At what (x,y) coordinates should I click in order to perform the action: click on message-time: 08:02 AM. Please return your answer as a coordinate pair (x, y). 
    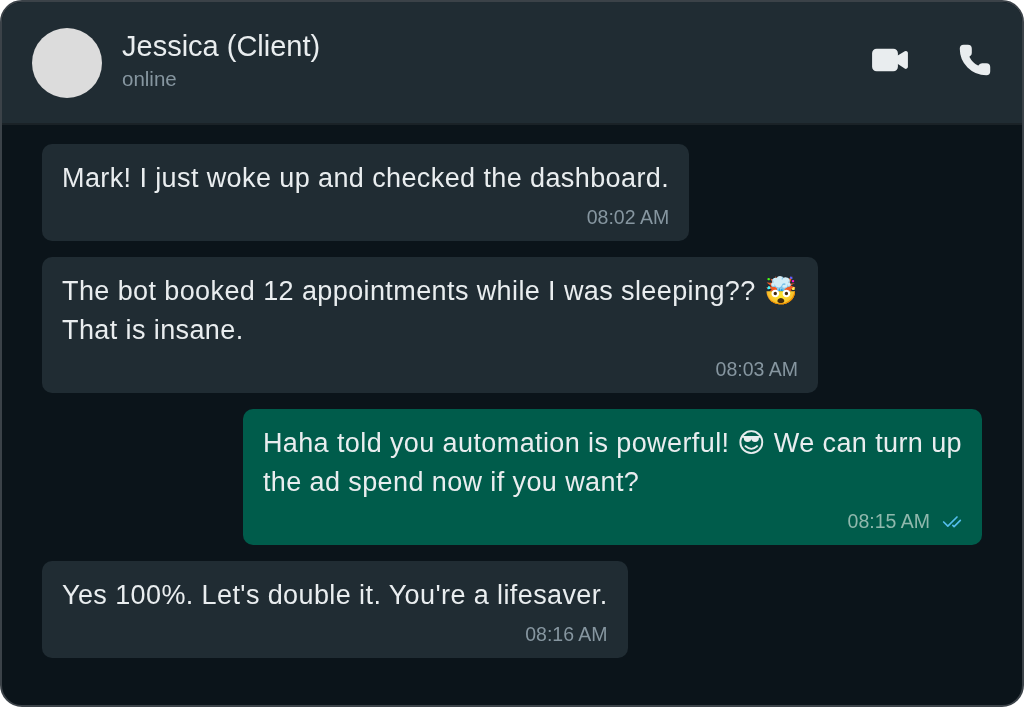
    Looking at the image, I should click on (628, 217).